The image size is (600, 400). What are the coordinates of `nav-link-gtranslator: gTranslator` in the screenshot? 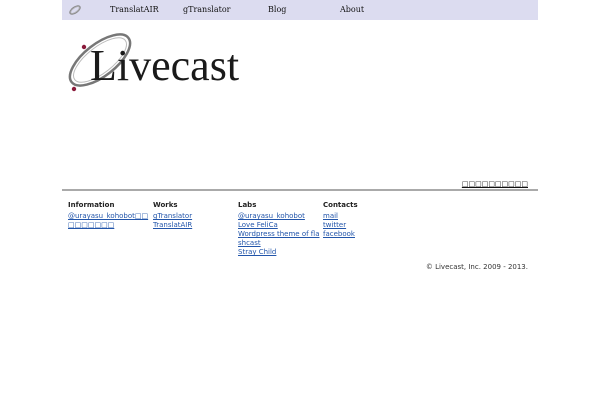 It's located at (207, 9).